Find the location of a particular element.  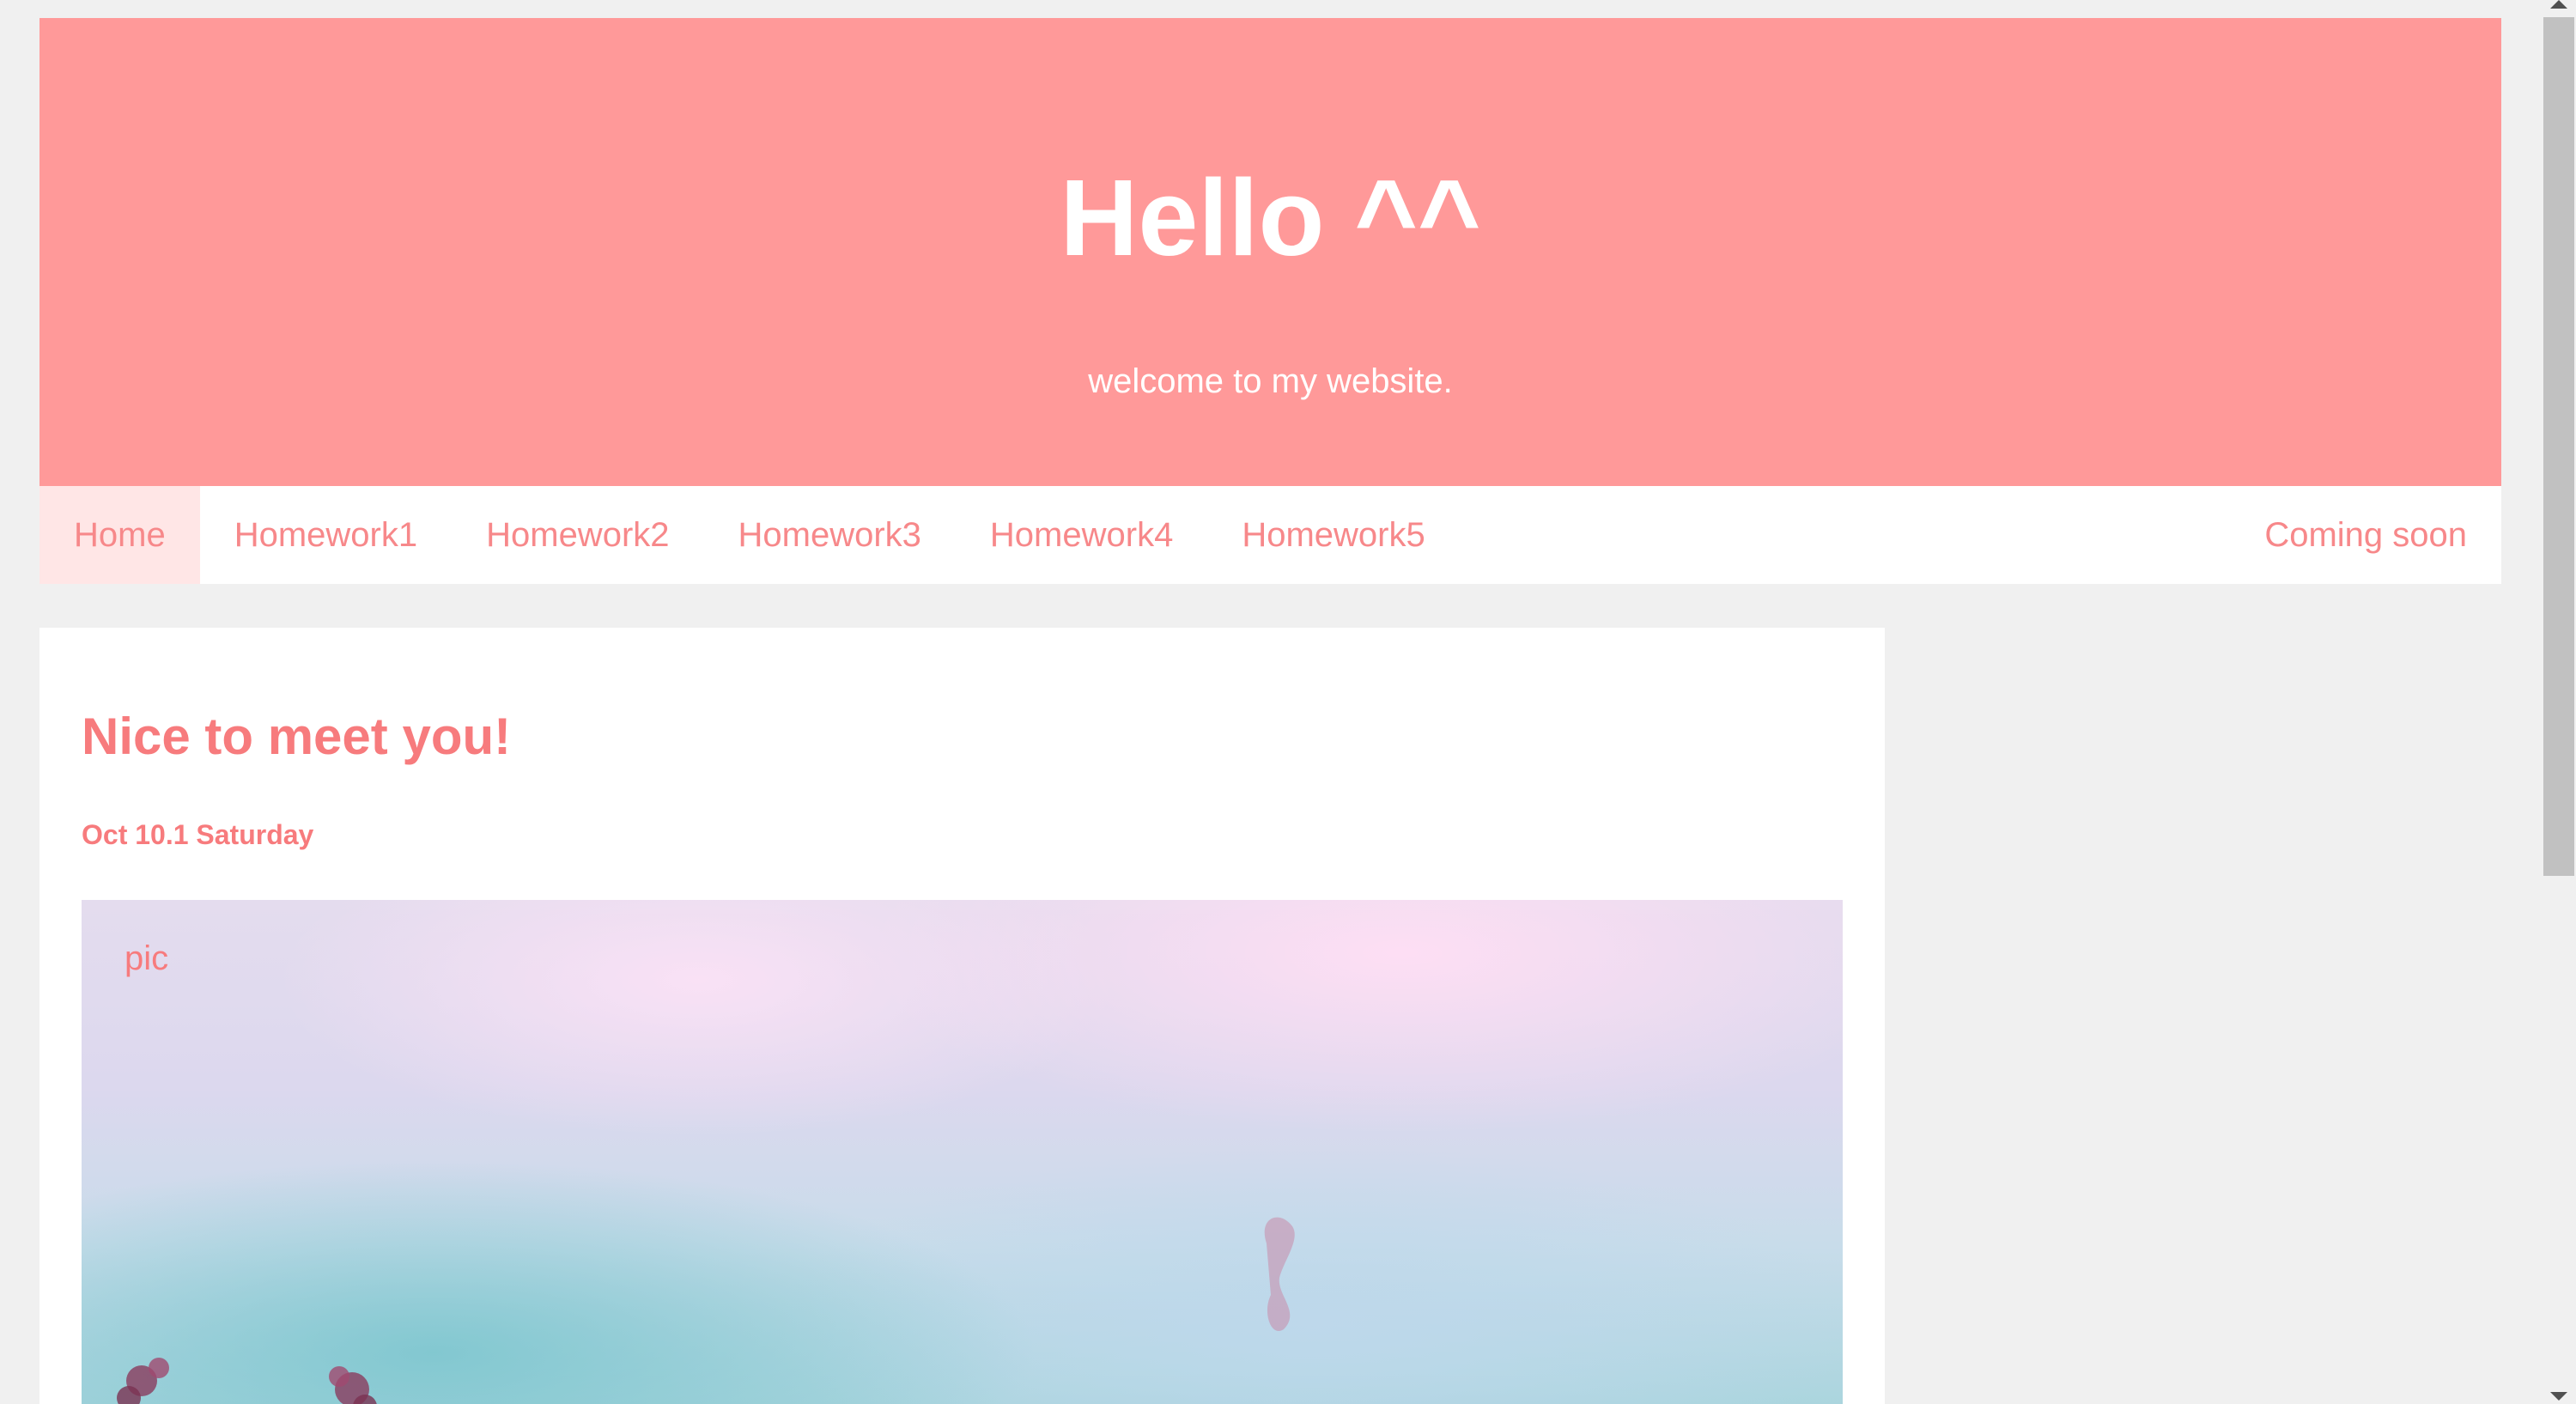

site-title: Hello ^^ is located at coordinates (1270, 218).